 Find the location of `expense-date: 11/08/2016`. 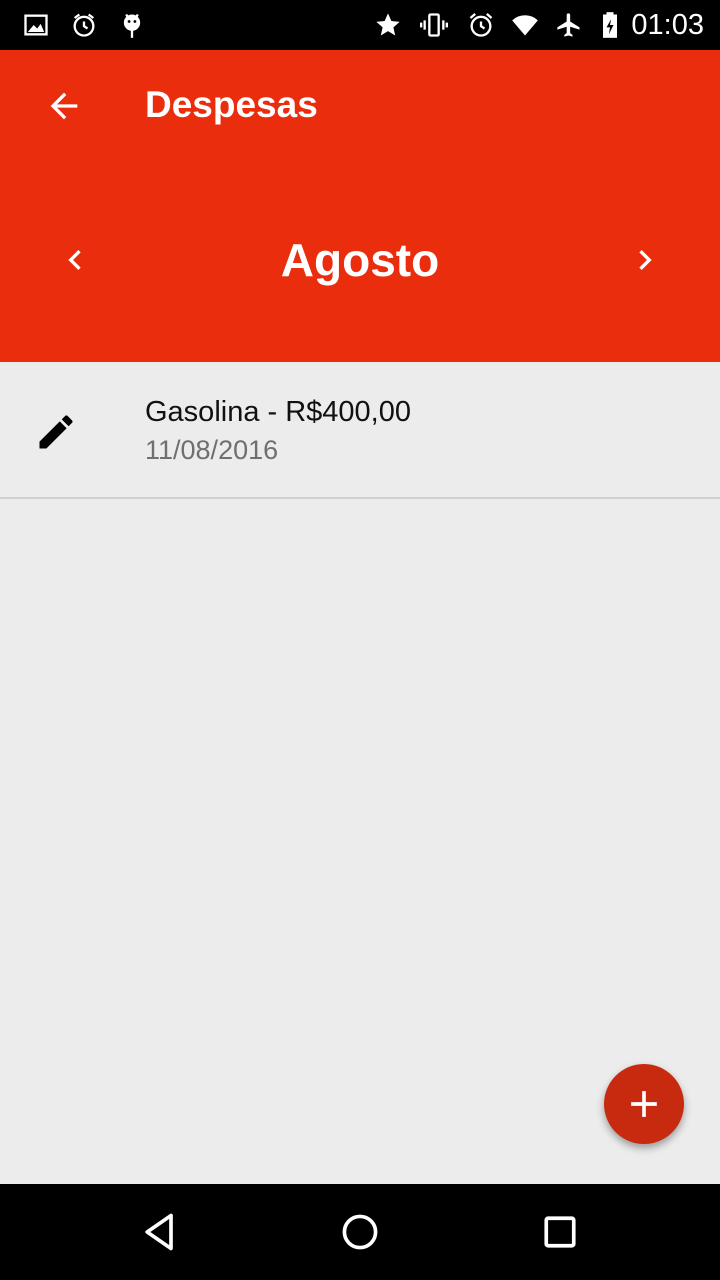

expense-date: 11/08/2016 is located at coordinates (212, 450).